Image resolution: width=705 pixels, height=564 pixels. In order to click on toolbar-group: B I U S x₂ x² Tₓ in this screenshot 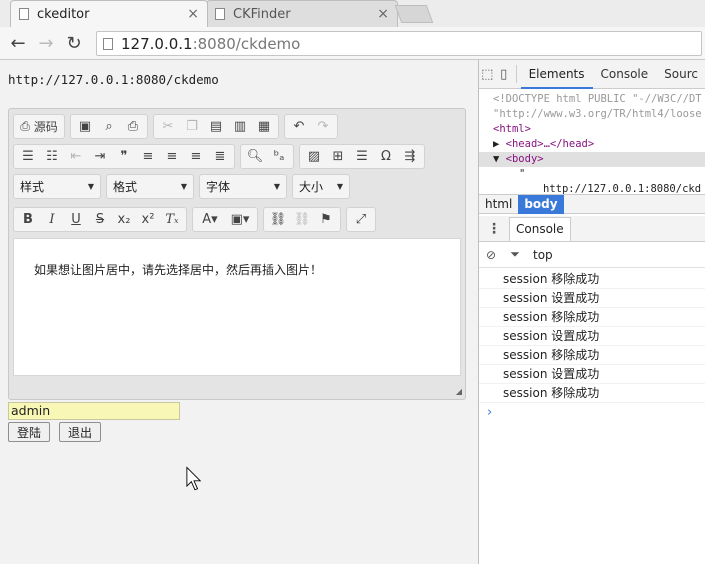, I will do `click(100, 219)`.